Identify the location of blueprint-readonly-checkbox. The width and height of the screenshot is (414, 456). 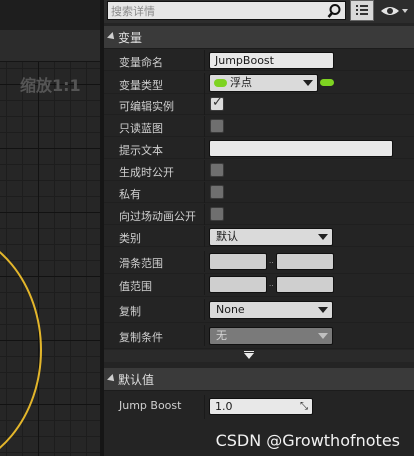
(217, 126).